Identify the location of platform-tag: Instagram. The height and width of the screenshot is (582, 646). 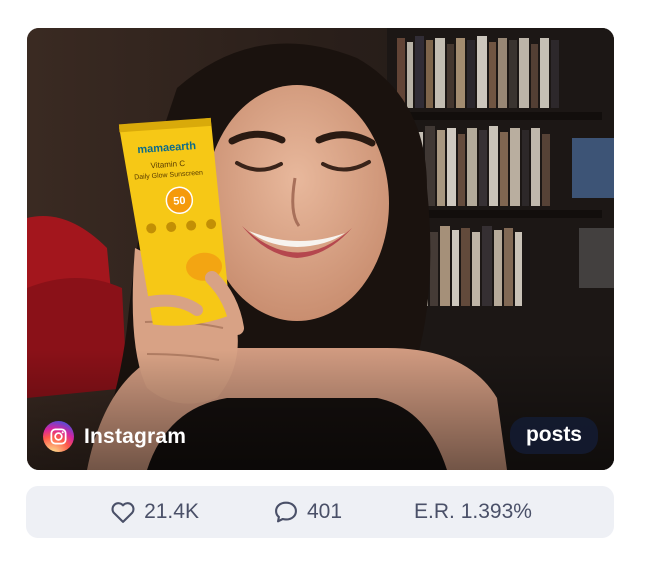
(114, 436).